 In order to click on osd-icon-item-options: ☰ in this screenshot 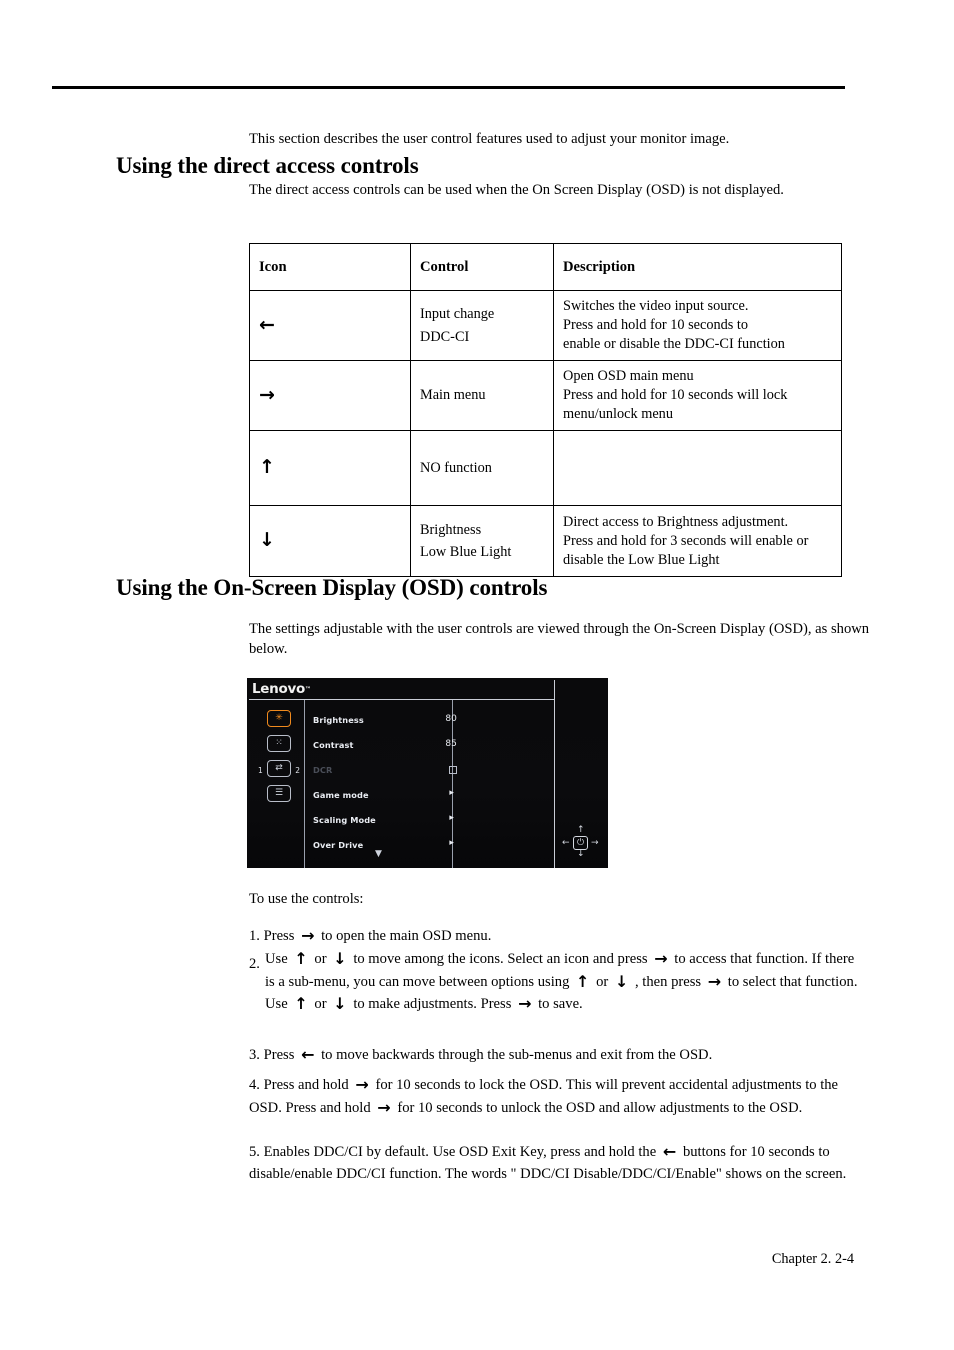, I will do `click(279, 797)`.